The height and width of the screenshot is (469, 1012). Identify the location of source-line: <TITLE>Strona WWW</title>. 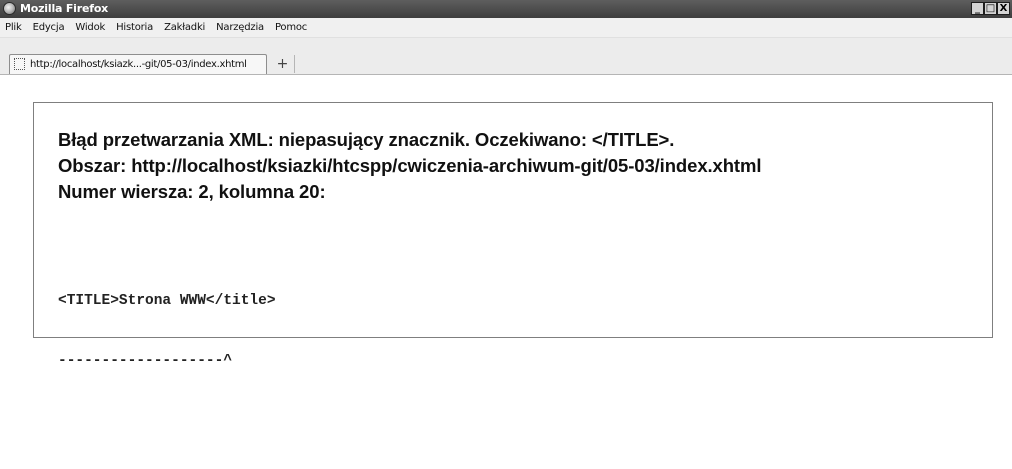
(167, 301).